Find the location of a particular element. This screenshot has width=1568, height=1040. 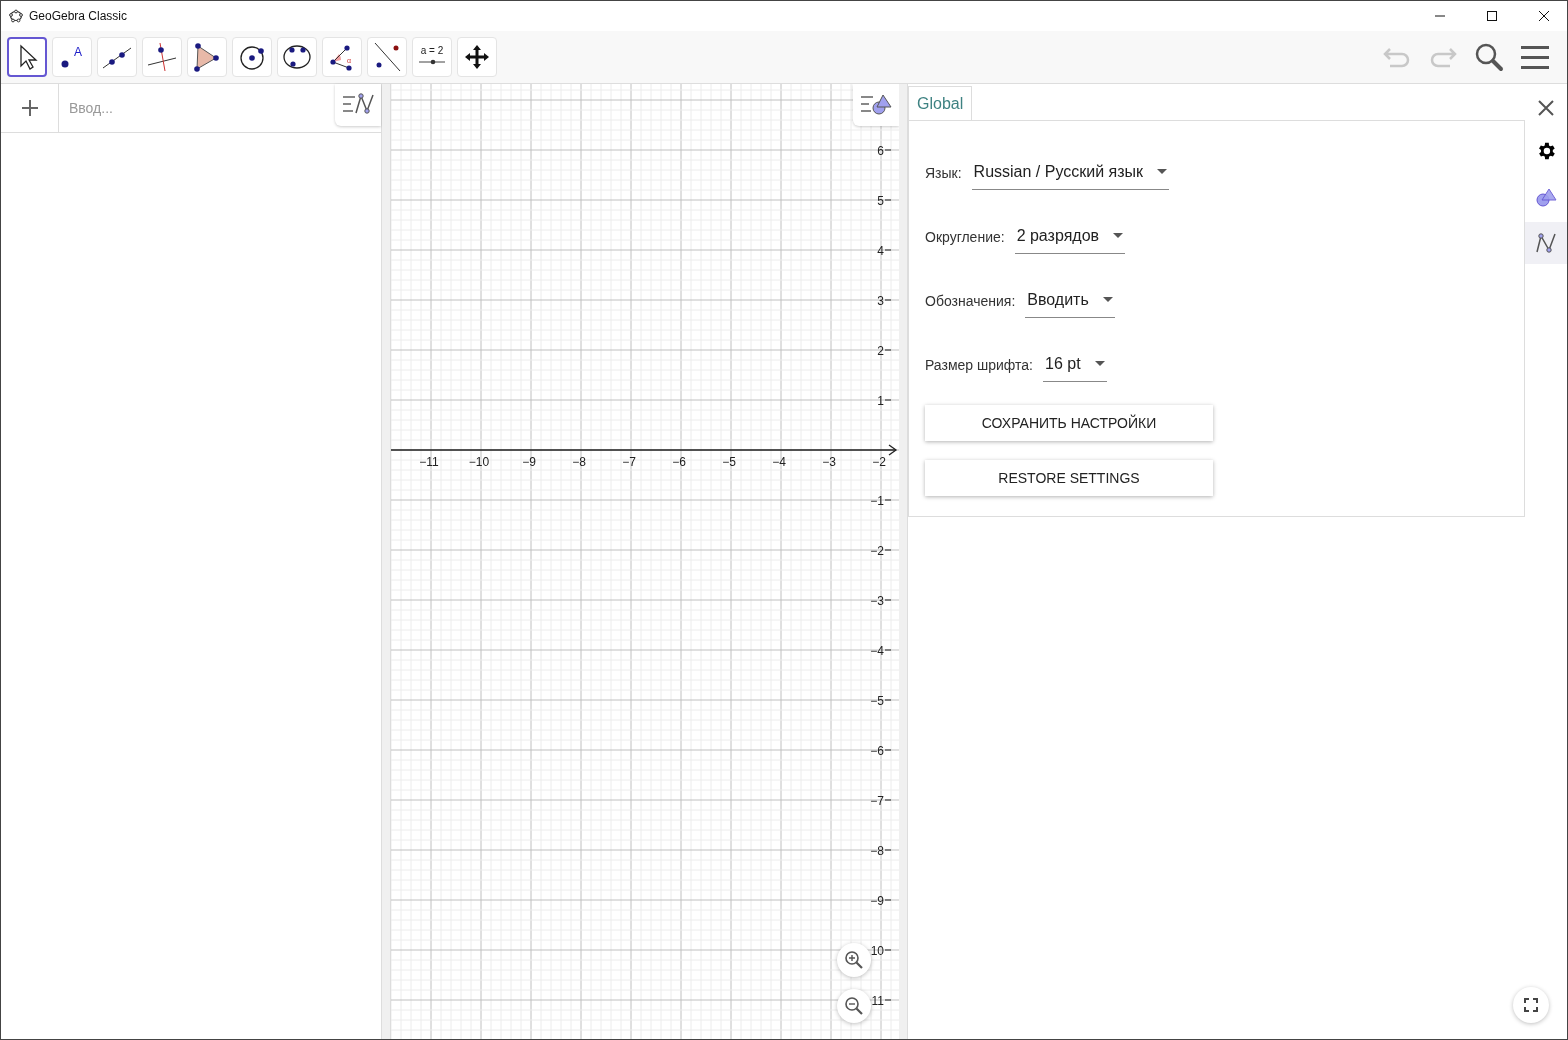

axis-label: 4 is located at coordinates (880, 251).